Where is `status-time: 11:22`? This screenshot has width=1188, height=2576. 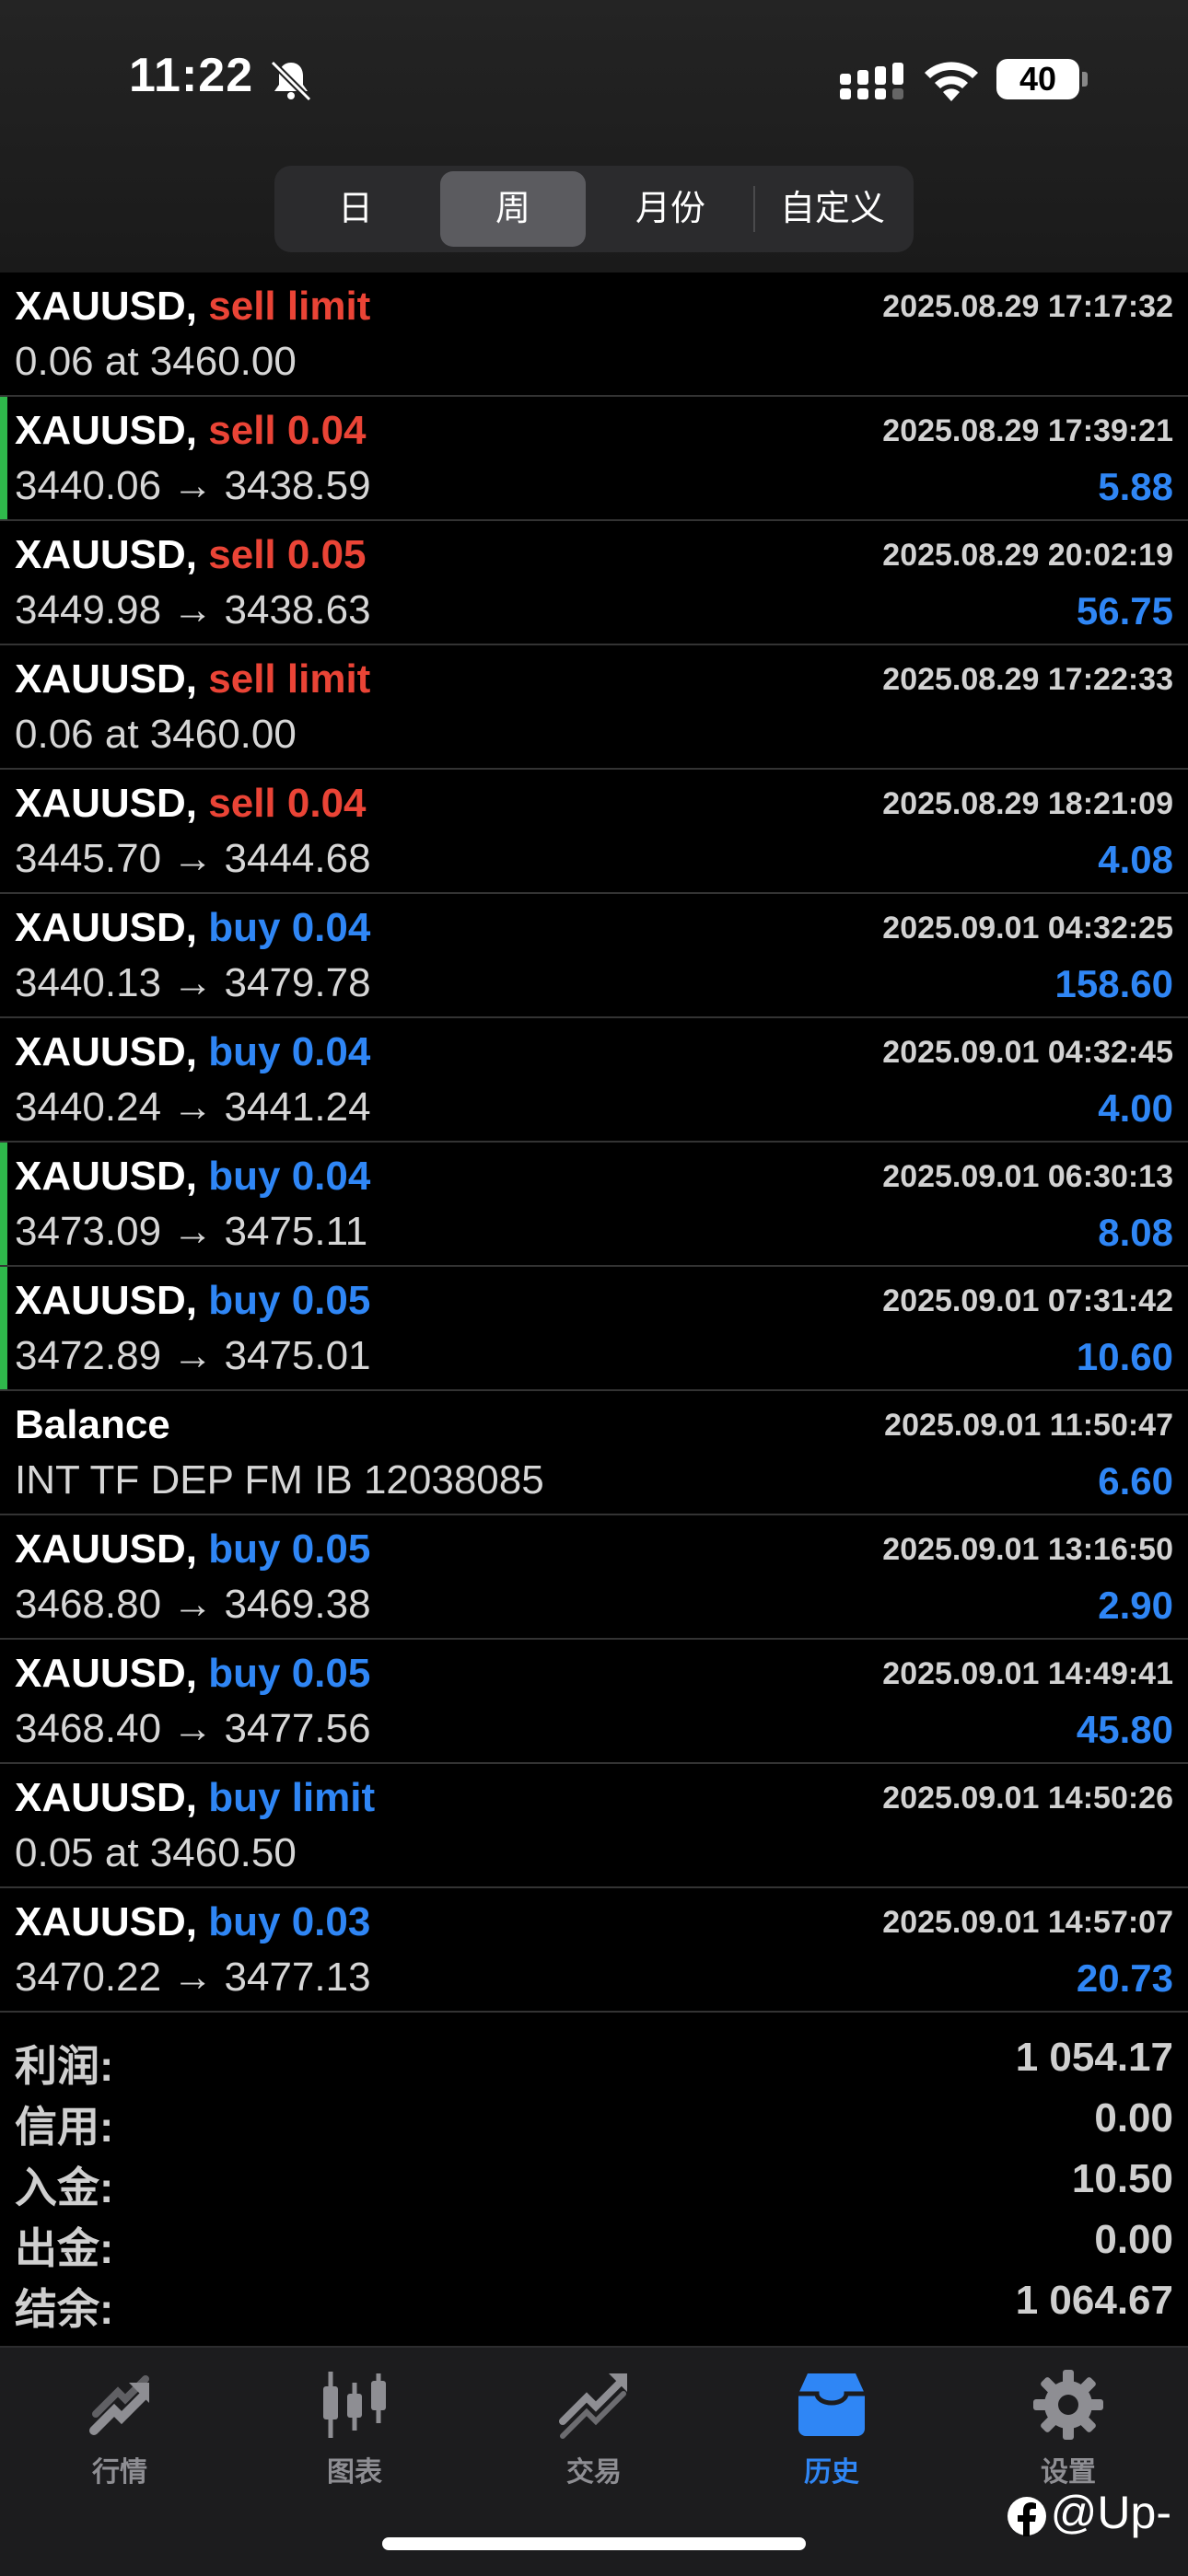
status-time: 11:22 is located at coordinates (191, 75).